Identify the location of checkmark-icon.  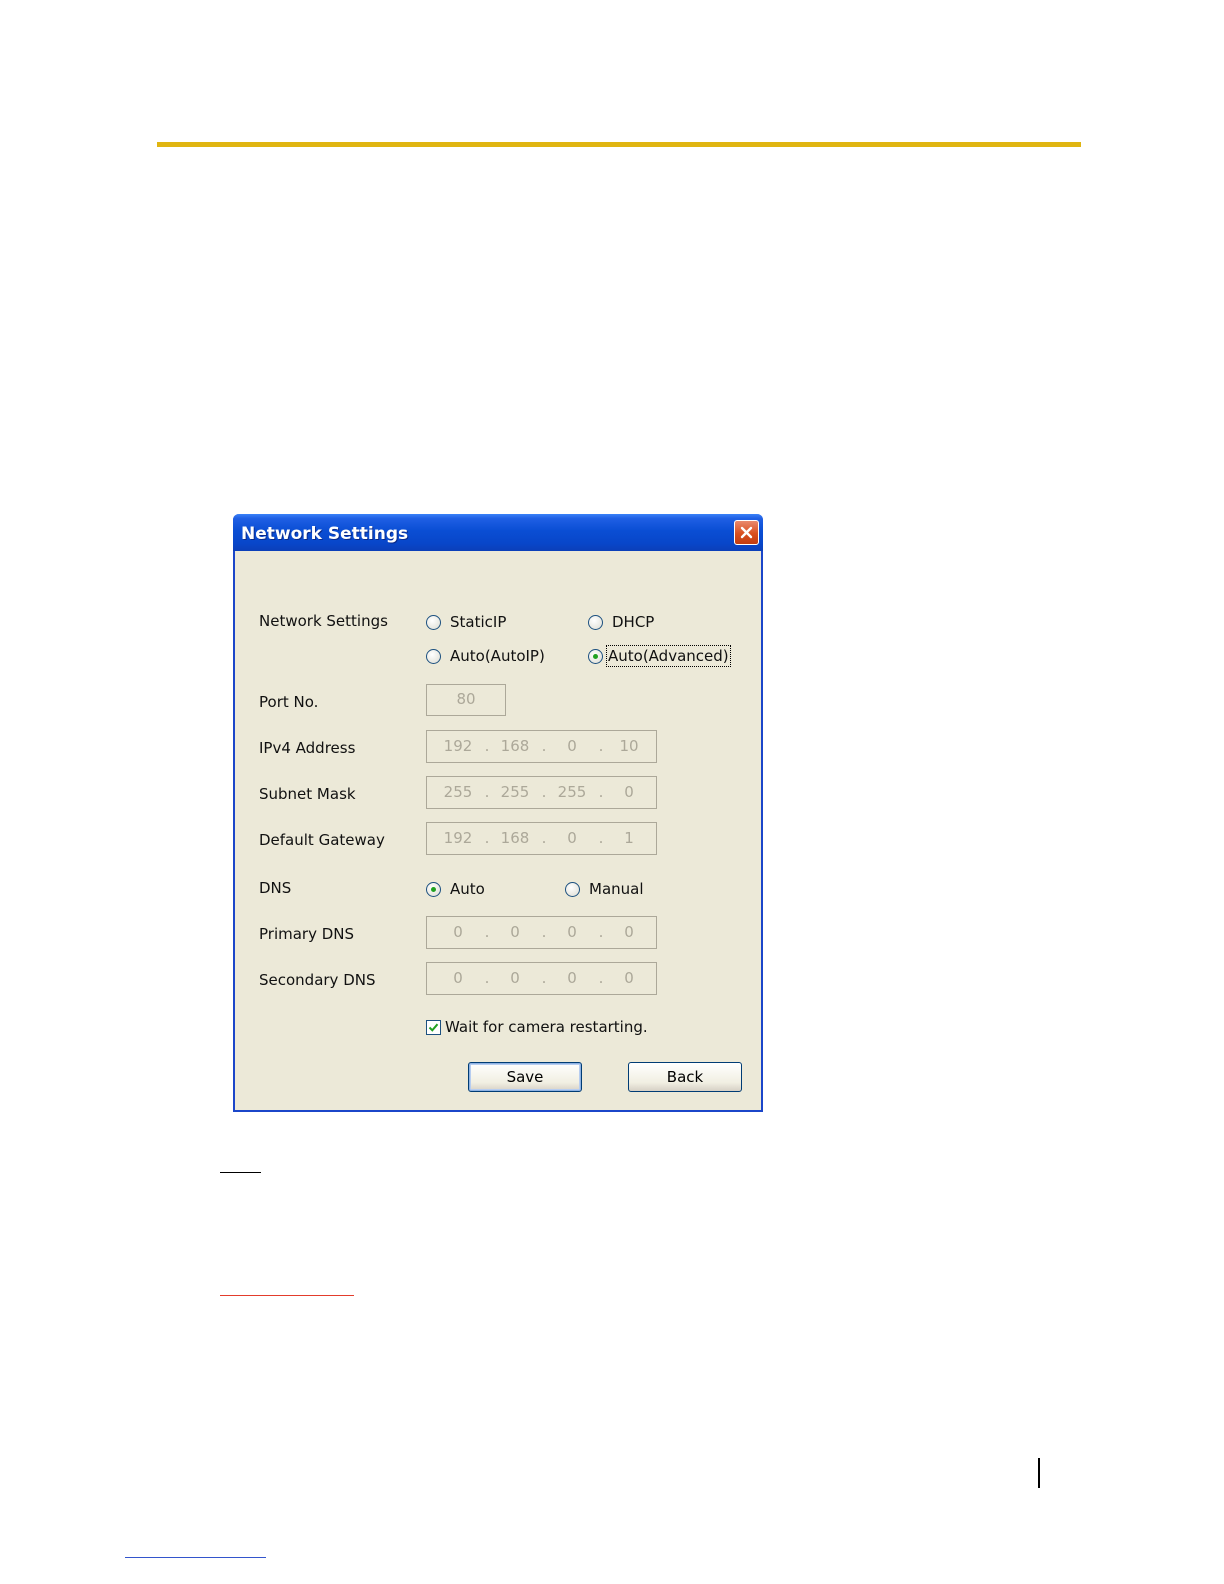
(433, 1027).